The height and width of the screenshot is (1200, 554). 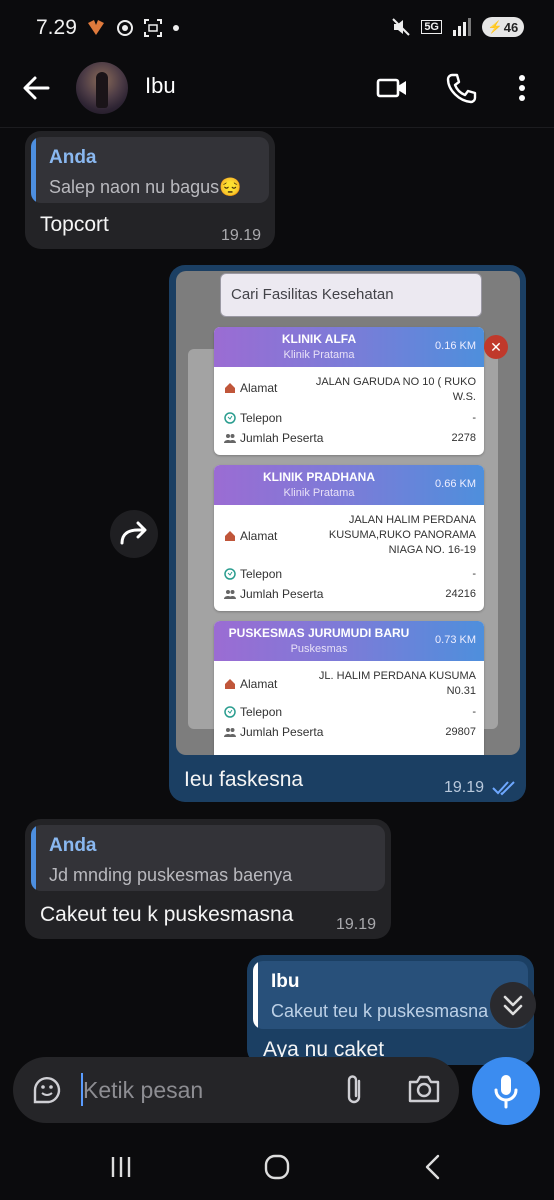 What do you see at coordinates (392, 88) in the screenshot?
I see `video-call-icon` at bounding box center [392, 88].